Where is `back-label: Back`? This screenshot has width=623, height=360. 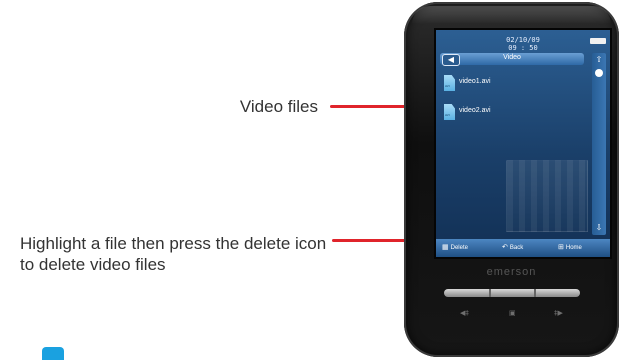 back-label: Back is located at coordinates (516, 248).